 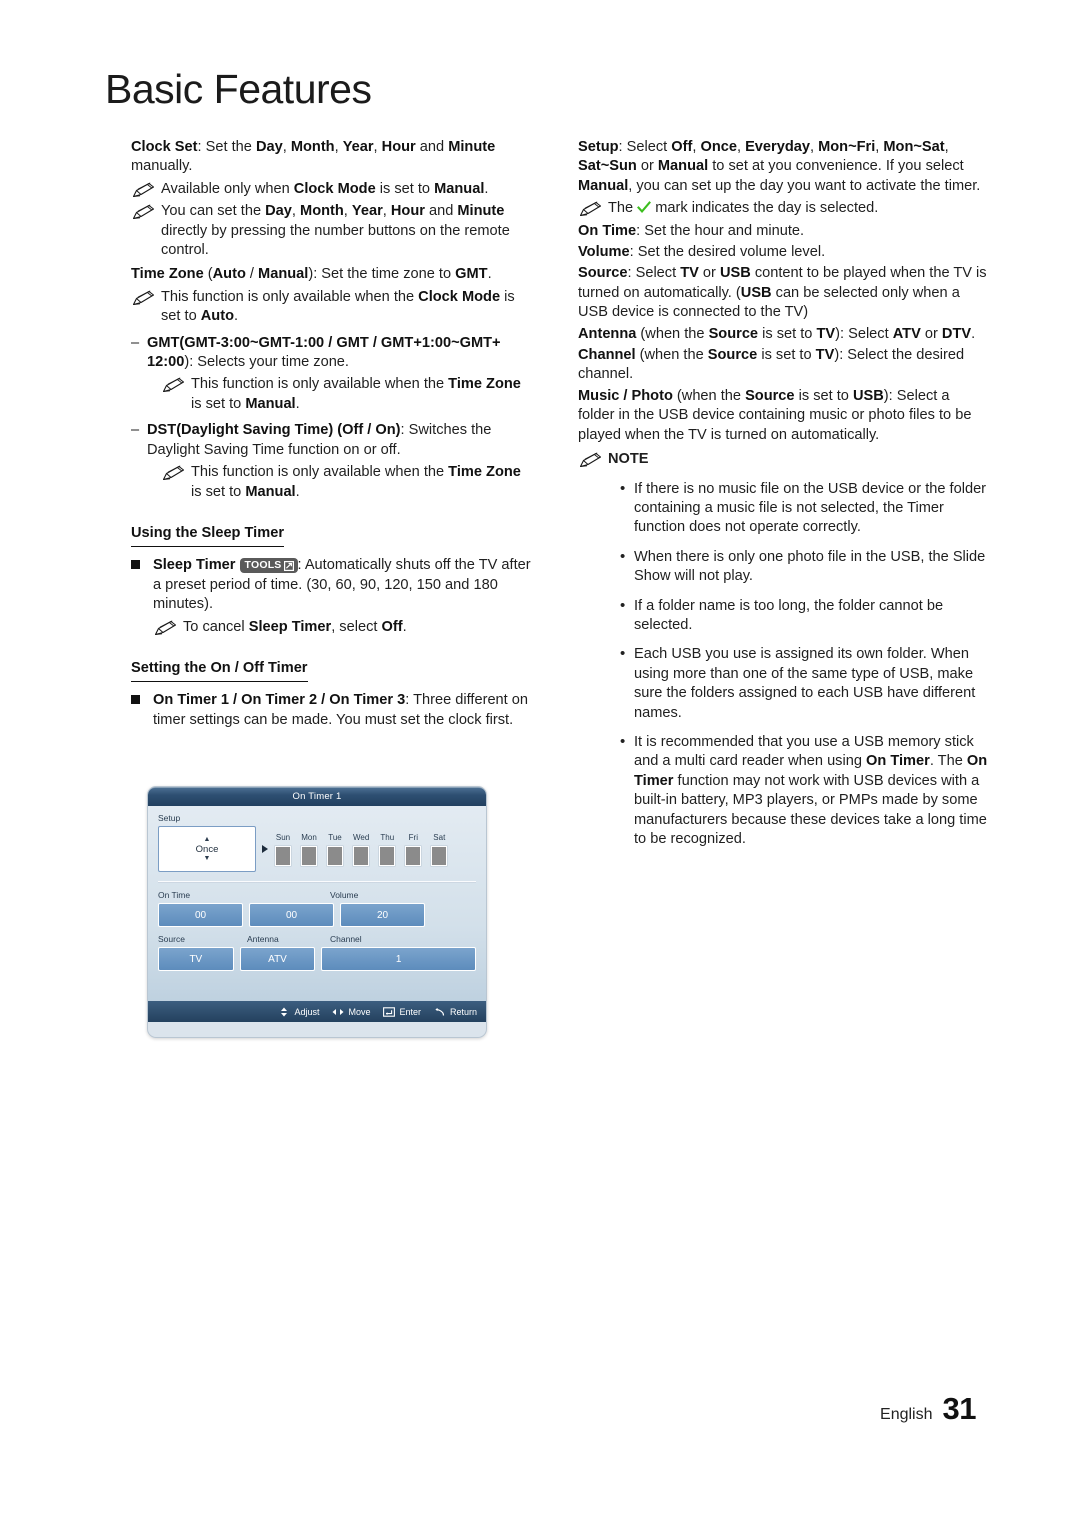 What do you see at coordinates (628, 459) in the screenshot?
I see `note-heading: NOTE` at bounding box center [628, 459].